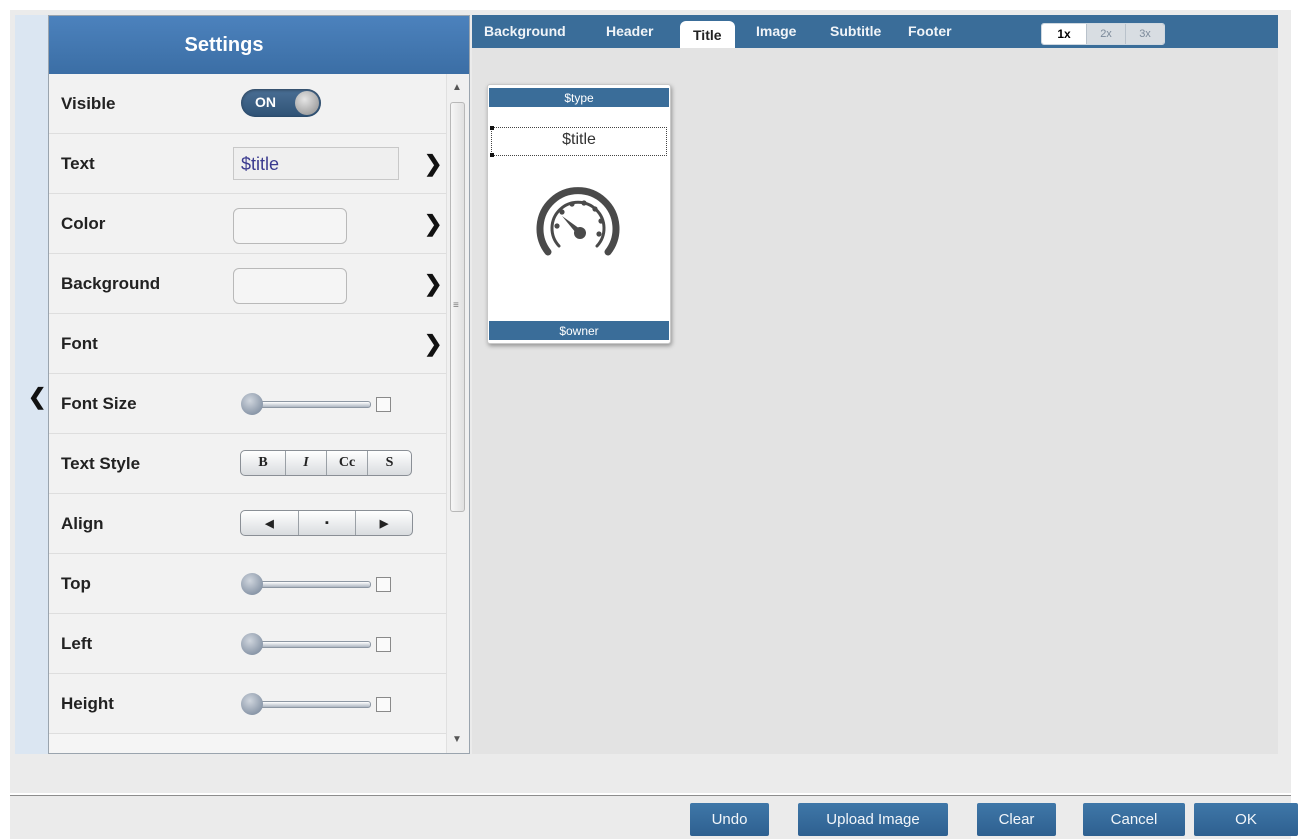 The image size is (1303, 839). I want to click on setting-row-align: Align ◀ ▪ ▶, so click(247, 524).